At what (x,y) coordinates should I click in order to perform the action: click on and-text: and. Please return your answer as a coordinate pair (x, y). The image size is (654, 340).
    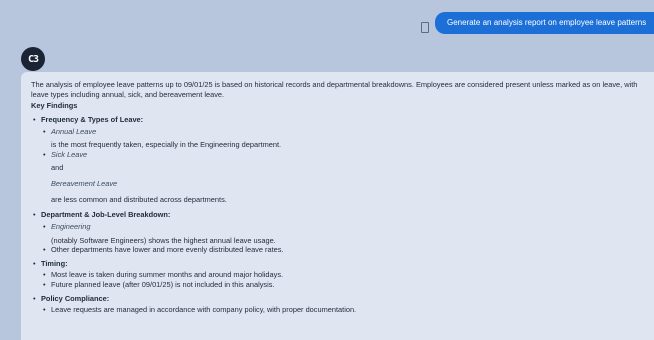
    Looking at the image, I should click on (57, 168).